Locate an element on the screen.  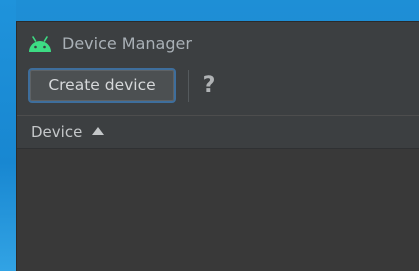
help-icon: ? is located at coordinates (209, 86).